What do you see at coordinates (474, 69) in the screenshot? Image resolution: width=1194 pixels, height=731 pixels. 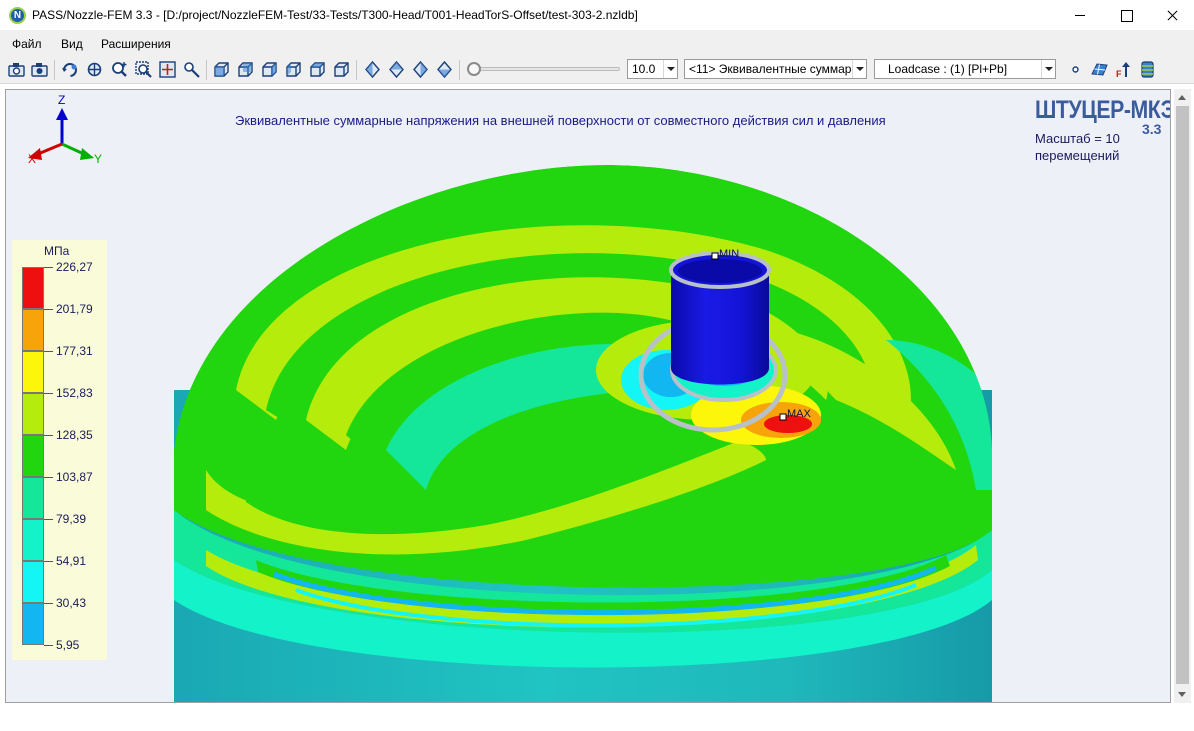 I see `scale-slider-thumb` at bounding box center [474, 69].